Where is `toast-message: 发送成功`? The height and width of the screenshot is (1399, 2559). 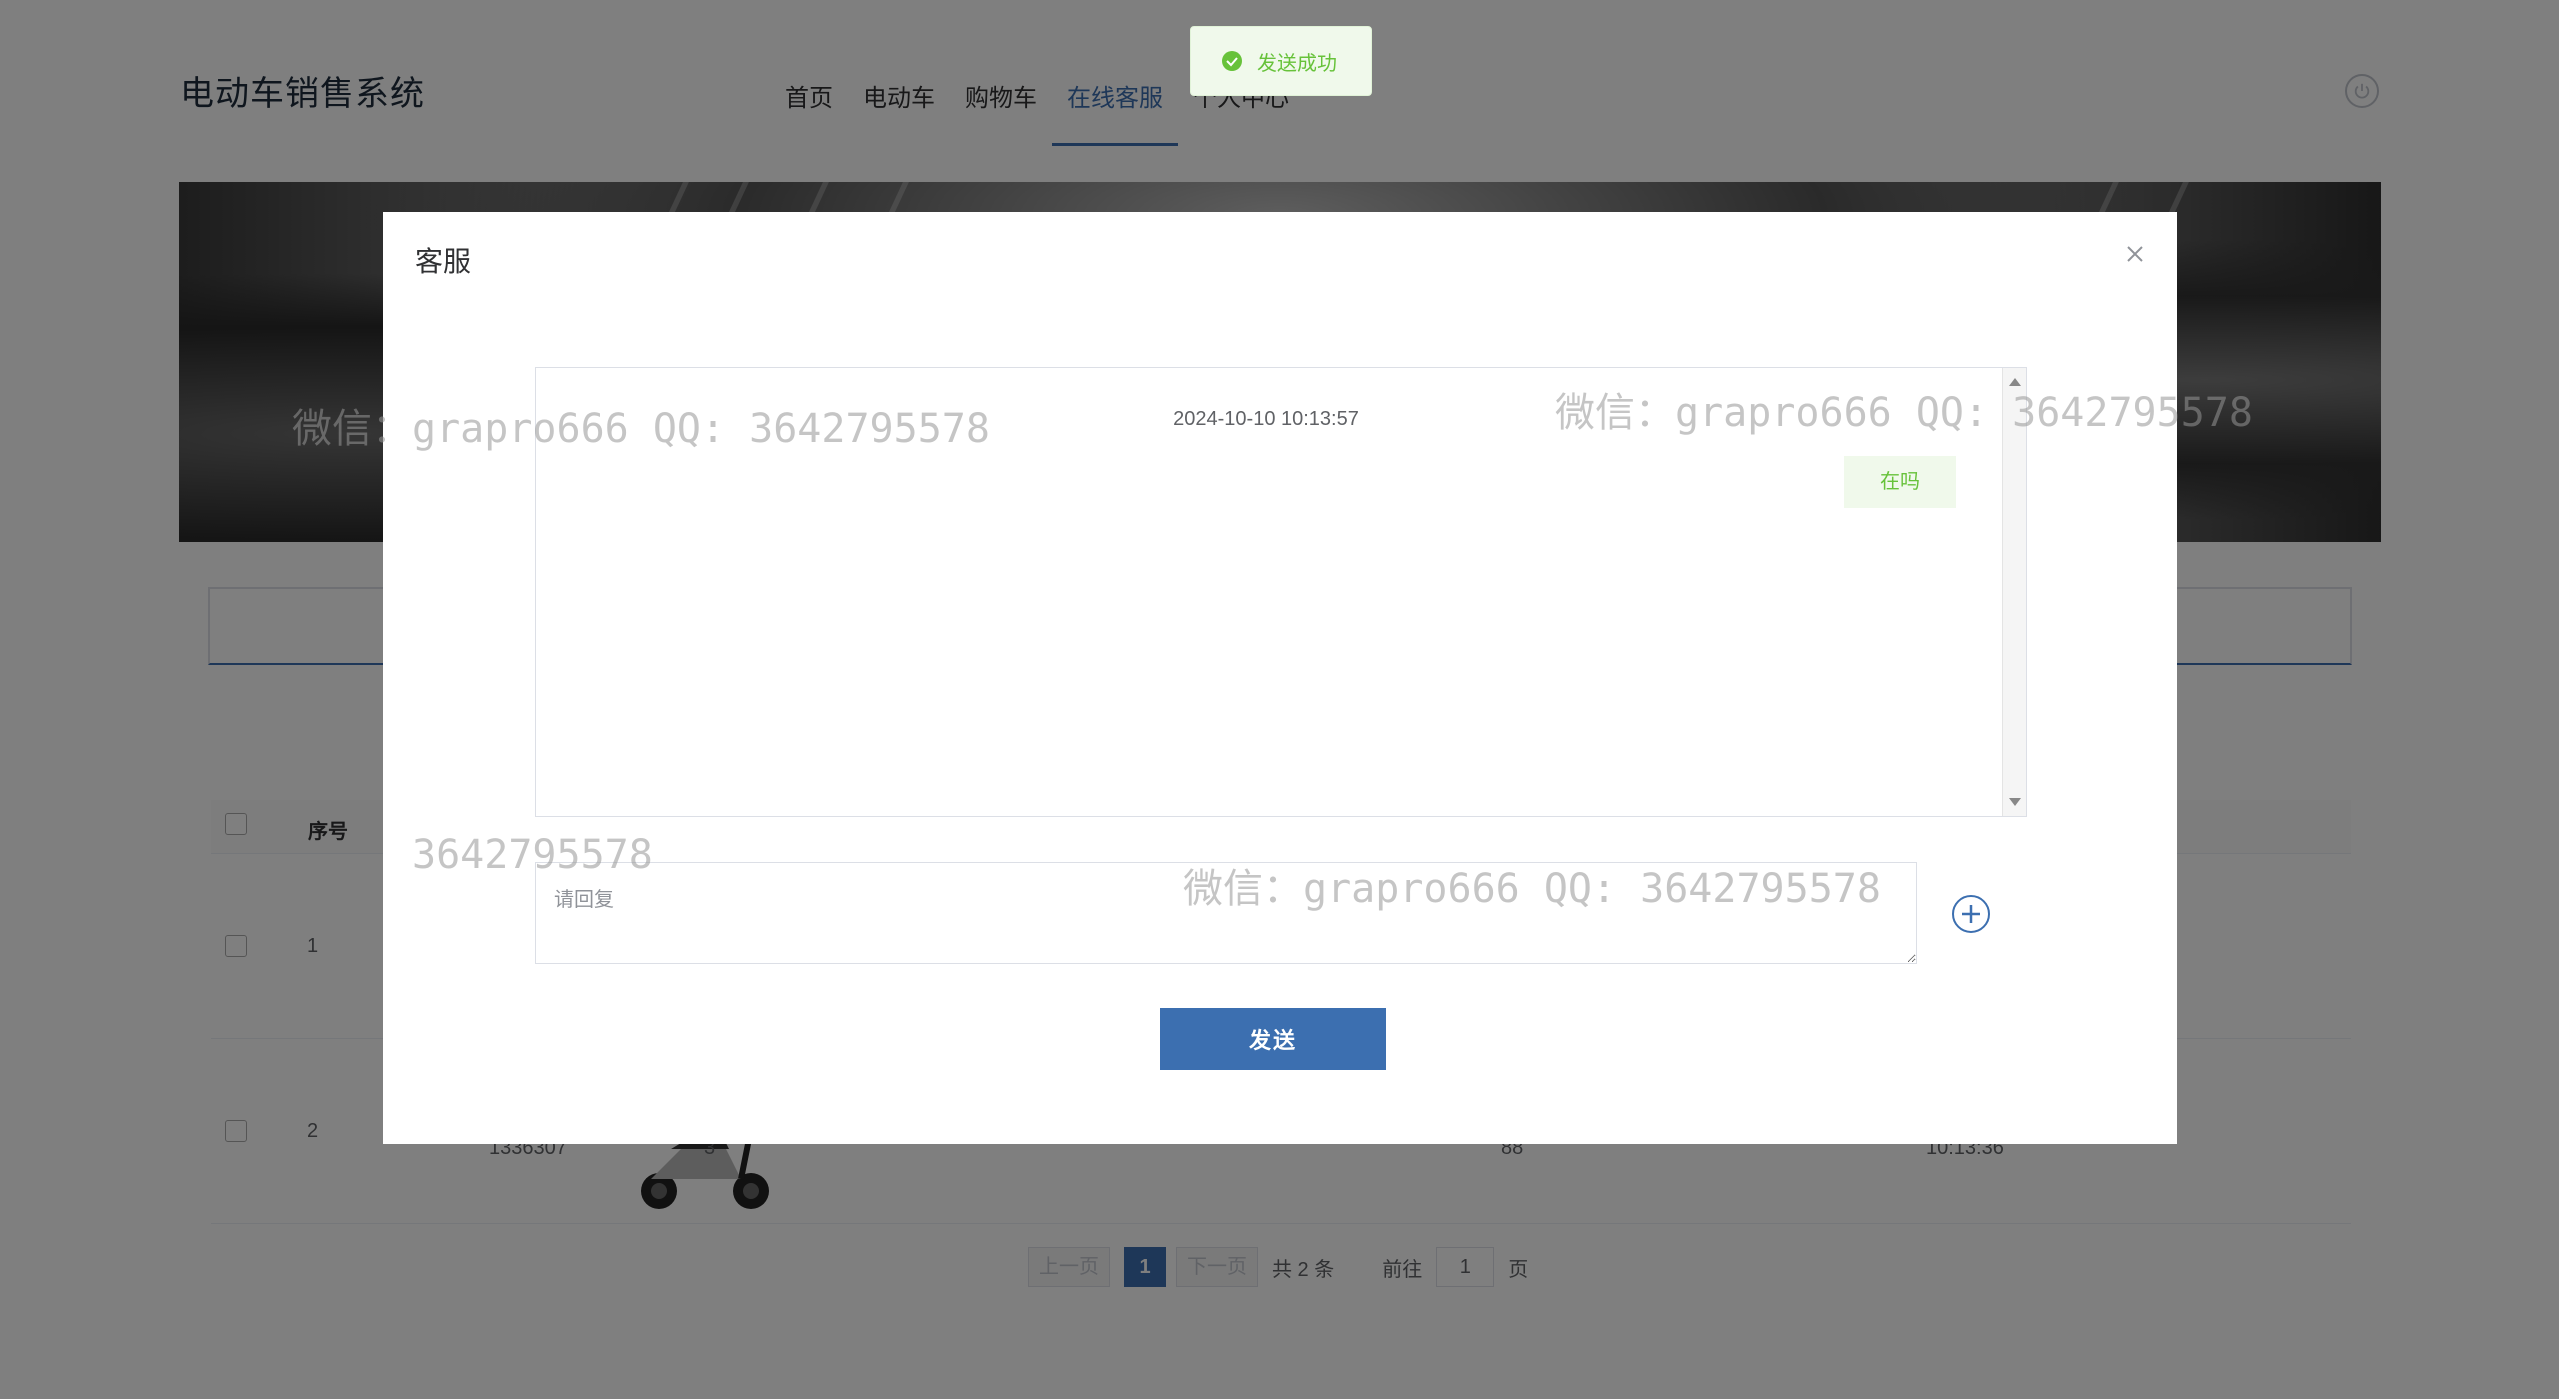
toast-message: 发送成功 is located at coordinates (1297, 62).